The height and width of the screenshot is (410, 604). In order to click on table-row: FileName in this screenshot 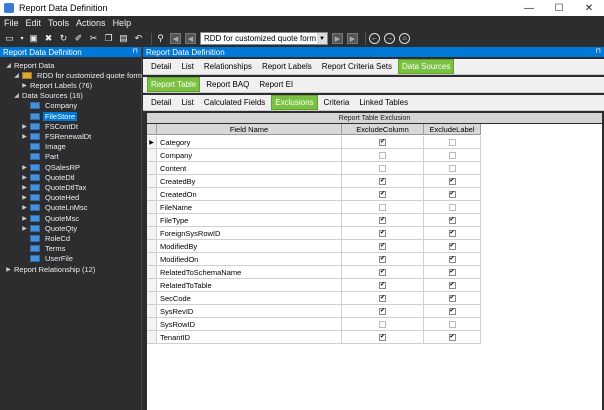, I will do `click(314, 207)`.